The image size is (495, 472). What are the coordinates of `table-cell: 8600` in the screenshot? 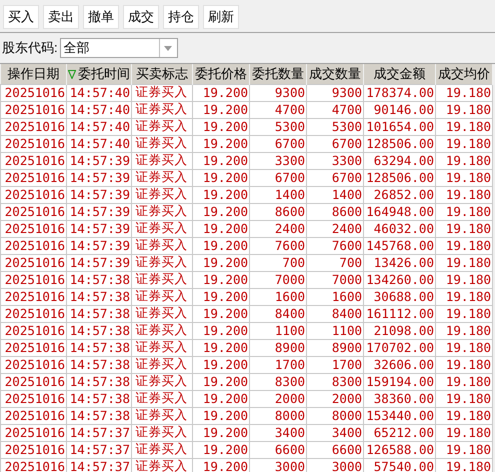 It's located at (278, 211).